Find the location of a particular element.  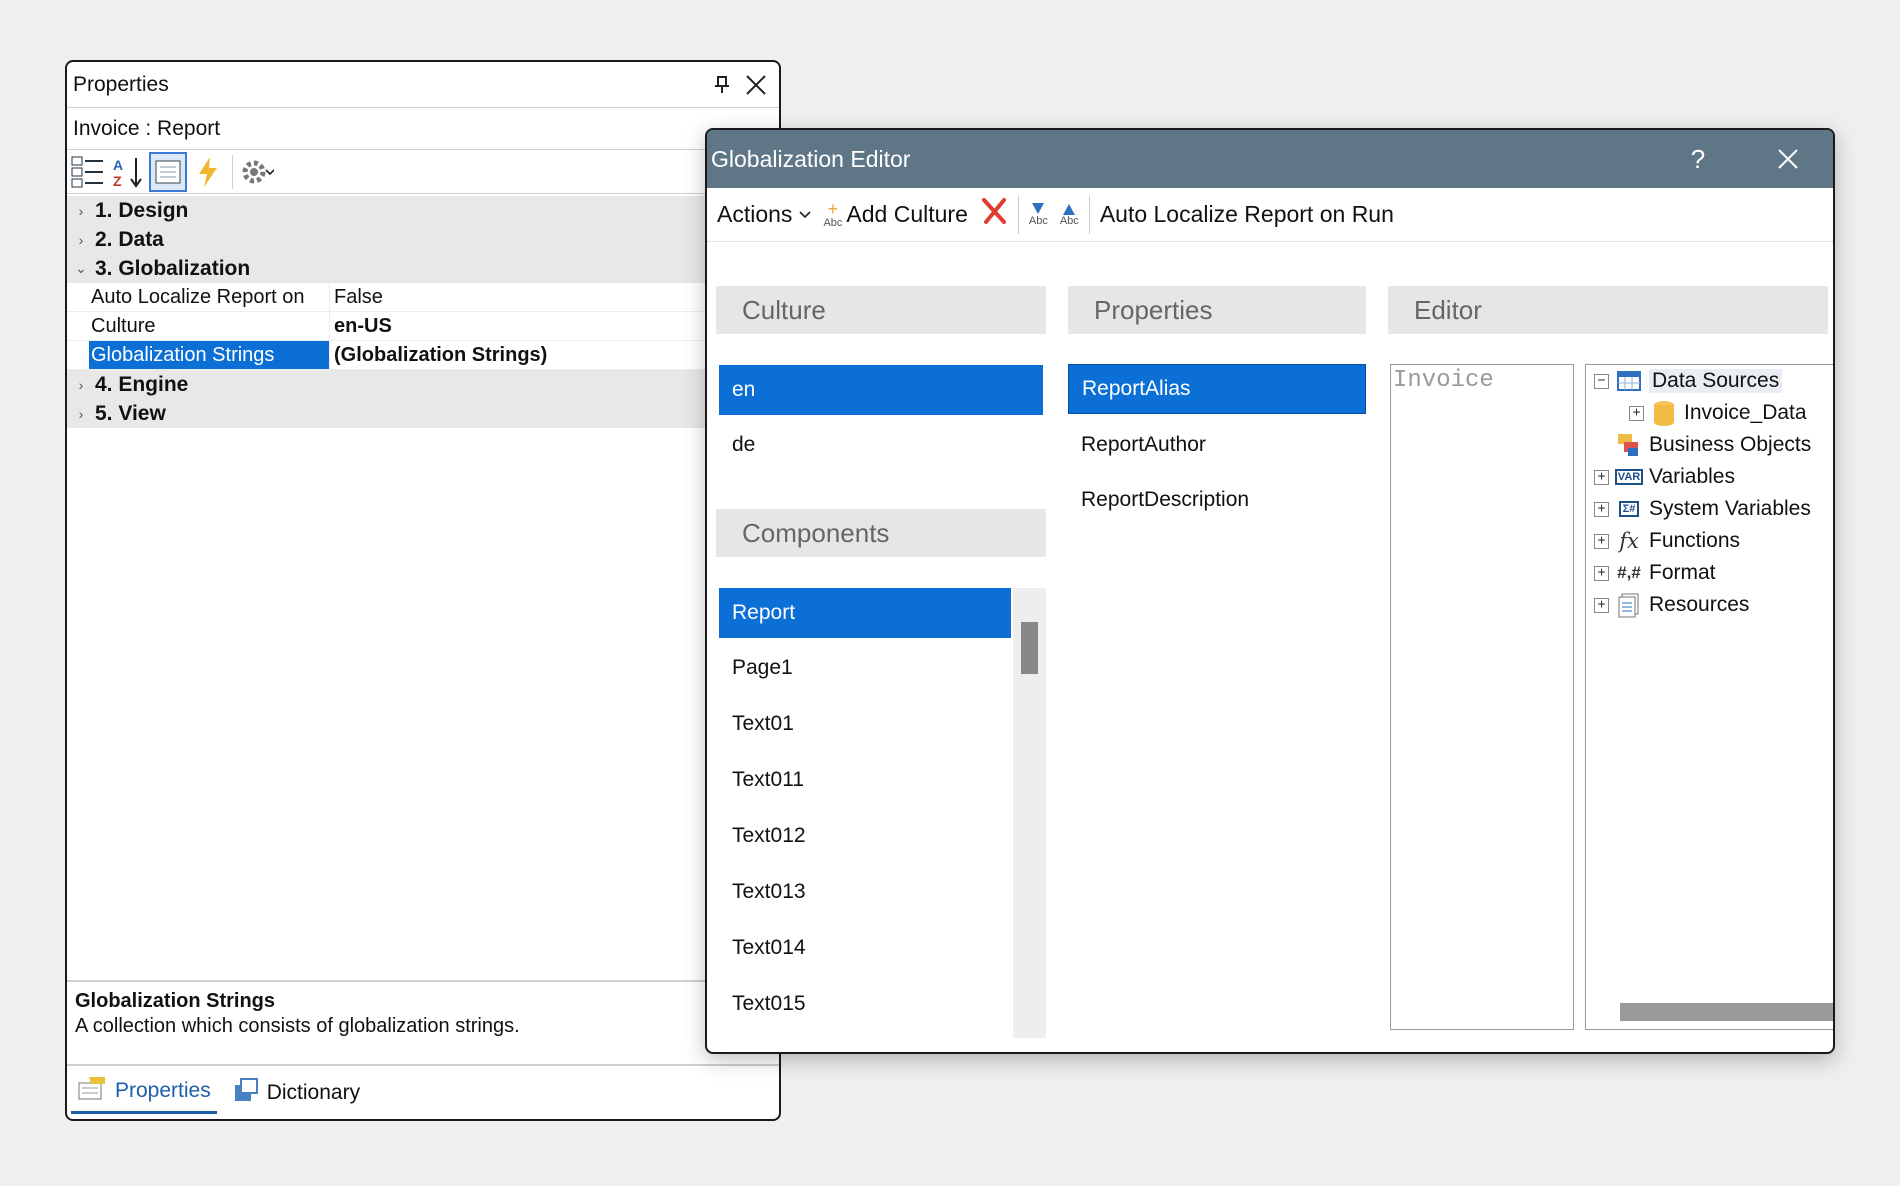

component-item: Text011 is located at coordinates (865, 780).